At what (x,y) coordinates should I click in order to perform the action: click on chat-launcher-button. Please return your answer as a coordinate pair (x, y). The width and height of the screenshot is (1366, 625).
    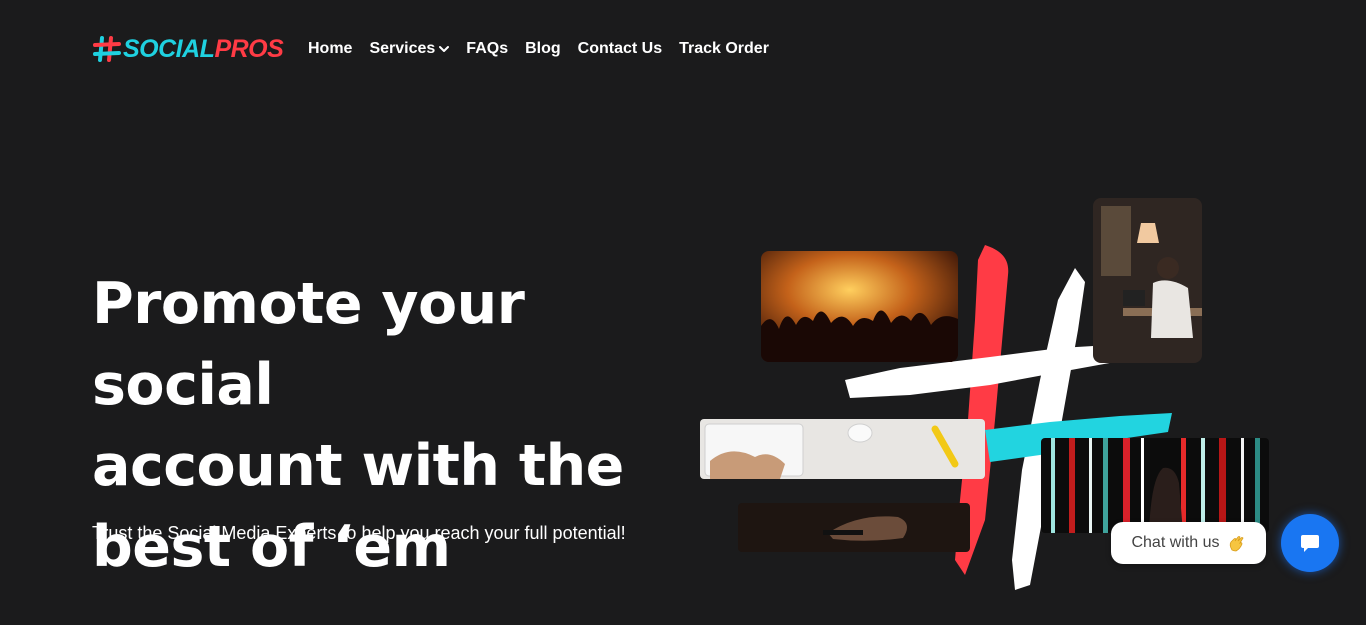
    Looking at the image, I should click on (1310, 543).